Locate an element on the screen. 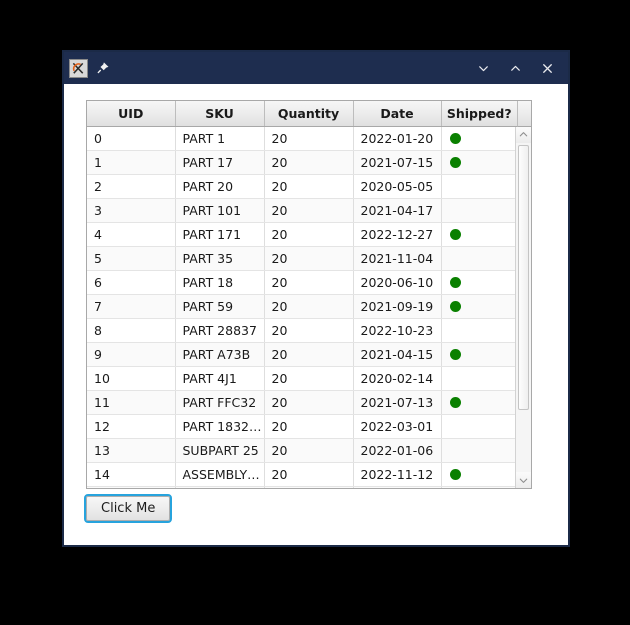 This screenshot has width=630, height=625. cell-sku: PART 20 is located at coordinates (220, 186).